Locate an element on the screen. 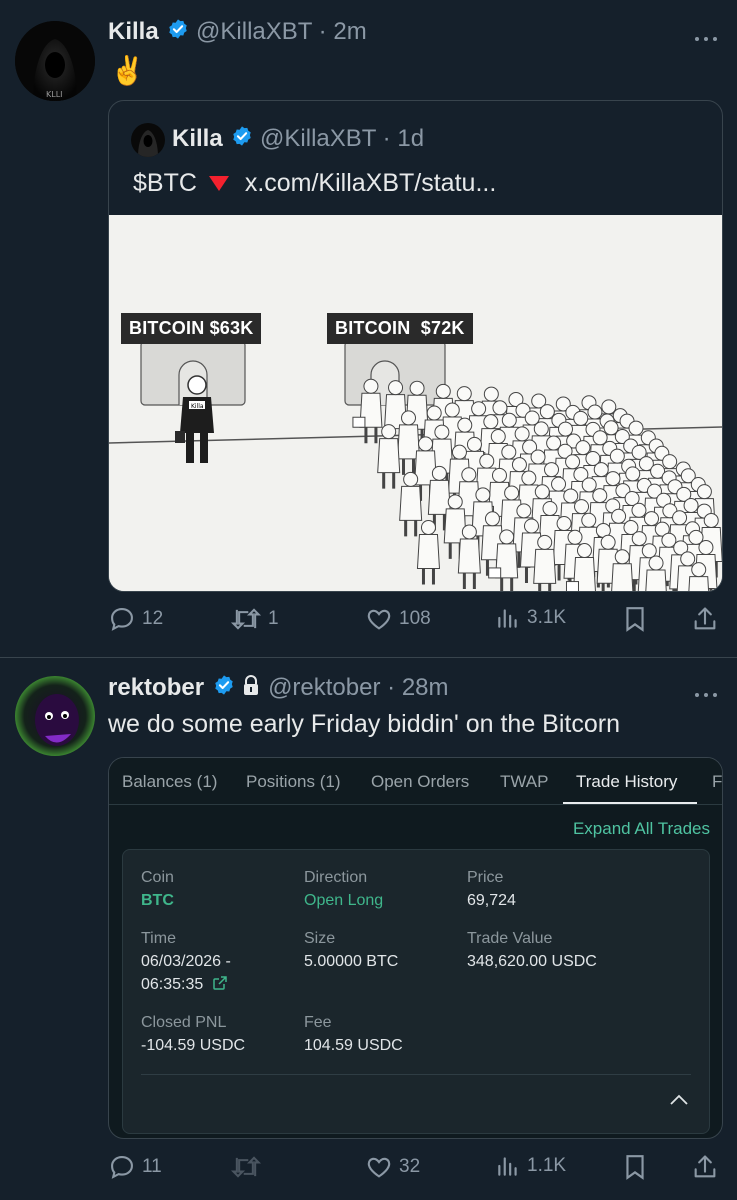 This screenshot has width=737, height=1200. left-price-sign: BITCOIN $63K is located at coordinates (191, 328).